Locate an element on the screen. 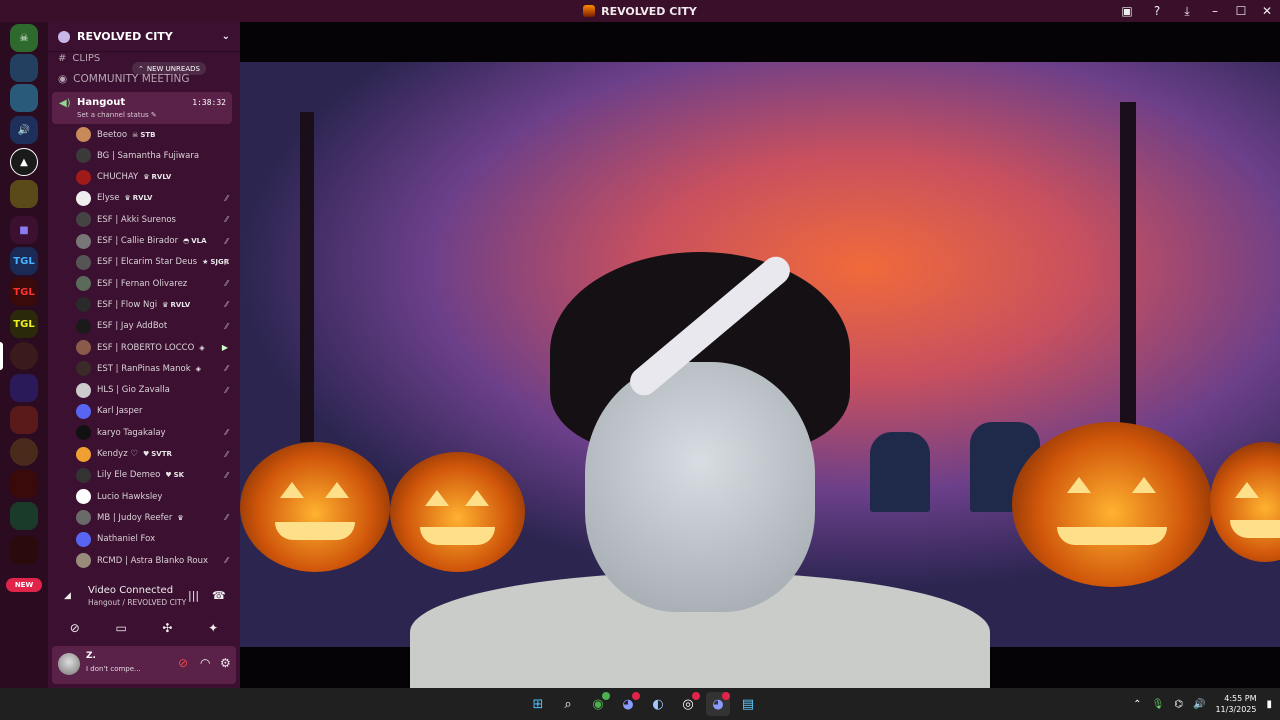 Image resolution: width=1280 pixels, height=720 pixels. voice-member: ESF | Flow Ngi ♛ RVLV ⁄⁄ is located at coordinates (154, 304).